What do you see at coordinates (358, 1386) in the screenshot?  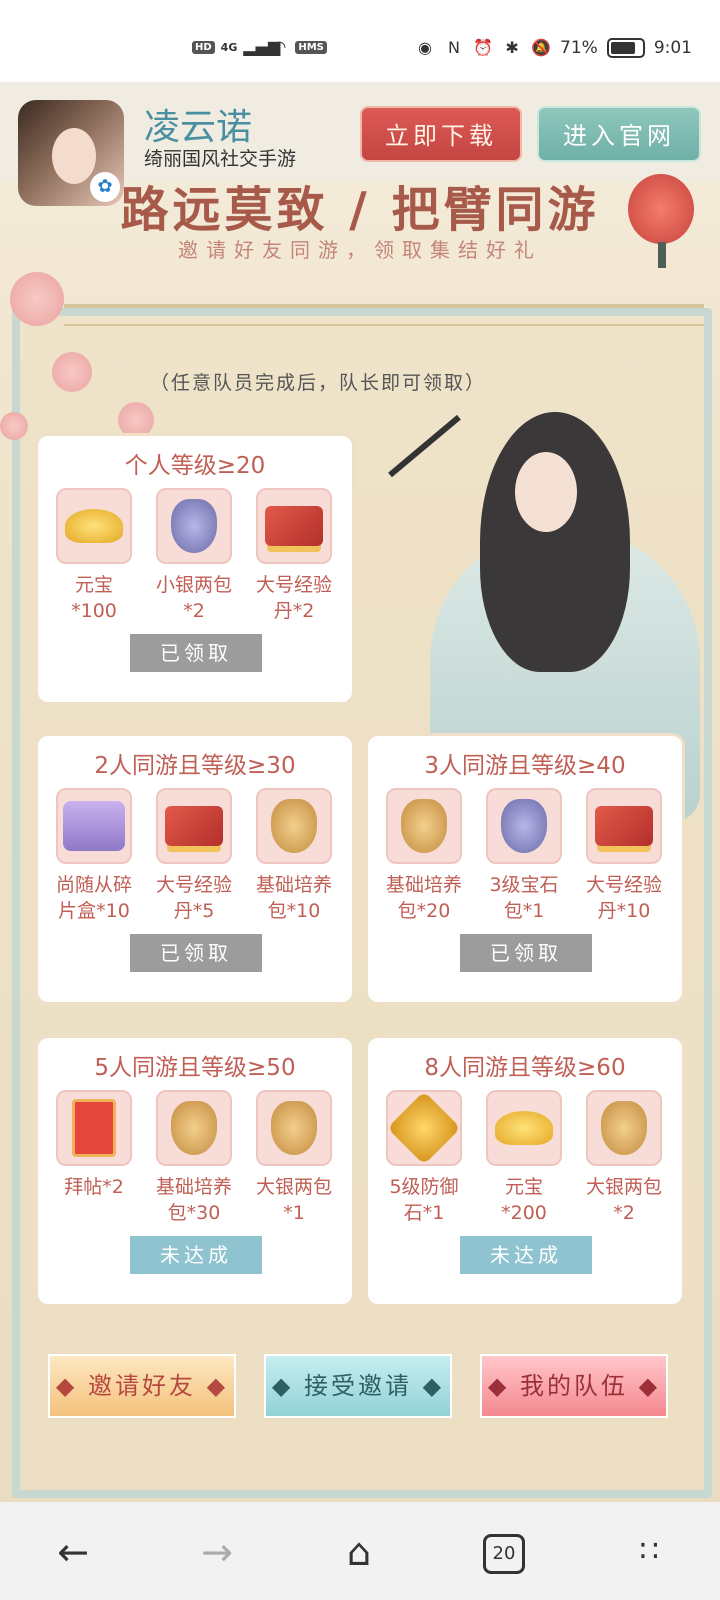 I see `accept-invite-button: ◆ 接受邀请 ◆` at bounding box center [358, 1386].